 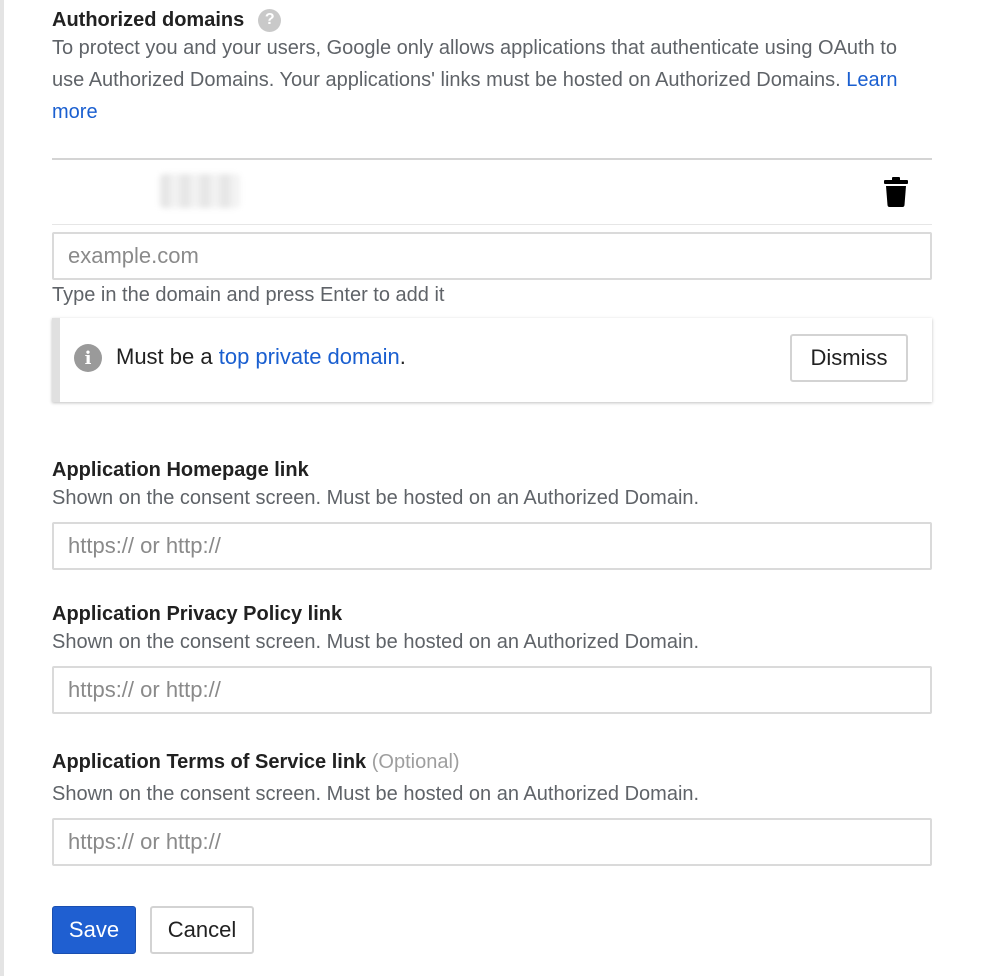 I want to click on privacy-policy-link-input, so click(x=492, y=690).